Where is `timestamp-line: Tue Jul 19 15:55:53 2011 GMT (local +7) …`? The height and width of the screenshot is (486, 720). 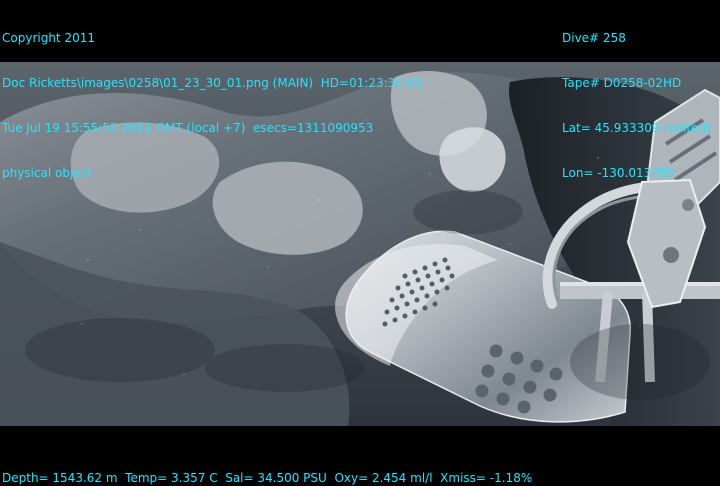
timestamp-line: Tue Jul 19 15:55:53 2011 GMT (local +7) … is located at coordinates (188, 128).